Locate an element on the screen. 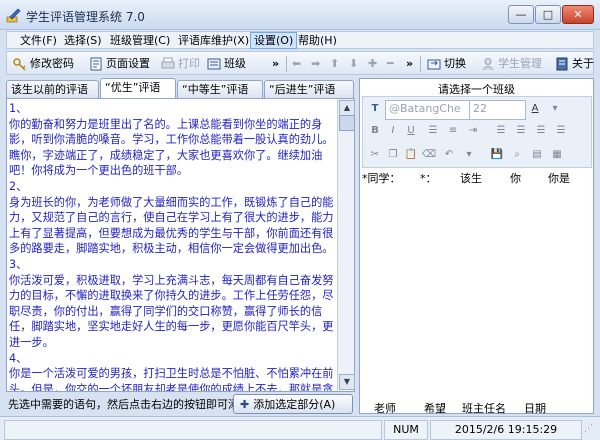  about-button: 关于 is located at coordinates (574, 64).